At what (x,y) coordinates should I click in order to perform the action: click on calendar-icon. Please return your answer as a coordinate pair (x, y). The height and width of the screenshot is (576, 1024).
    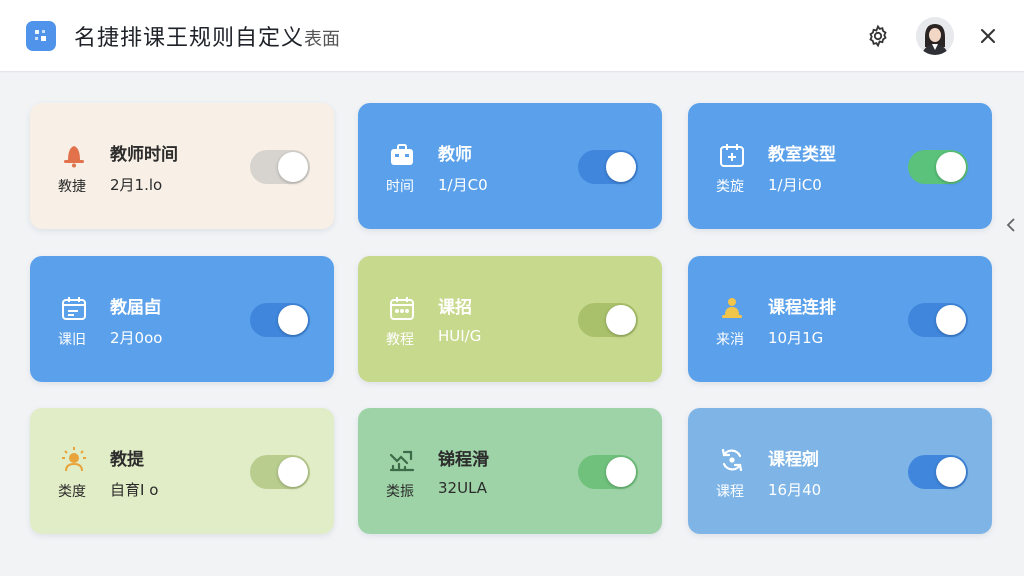
    Looking at the image, I should click on (74, 308).